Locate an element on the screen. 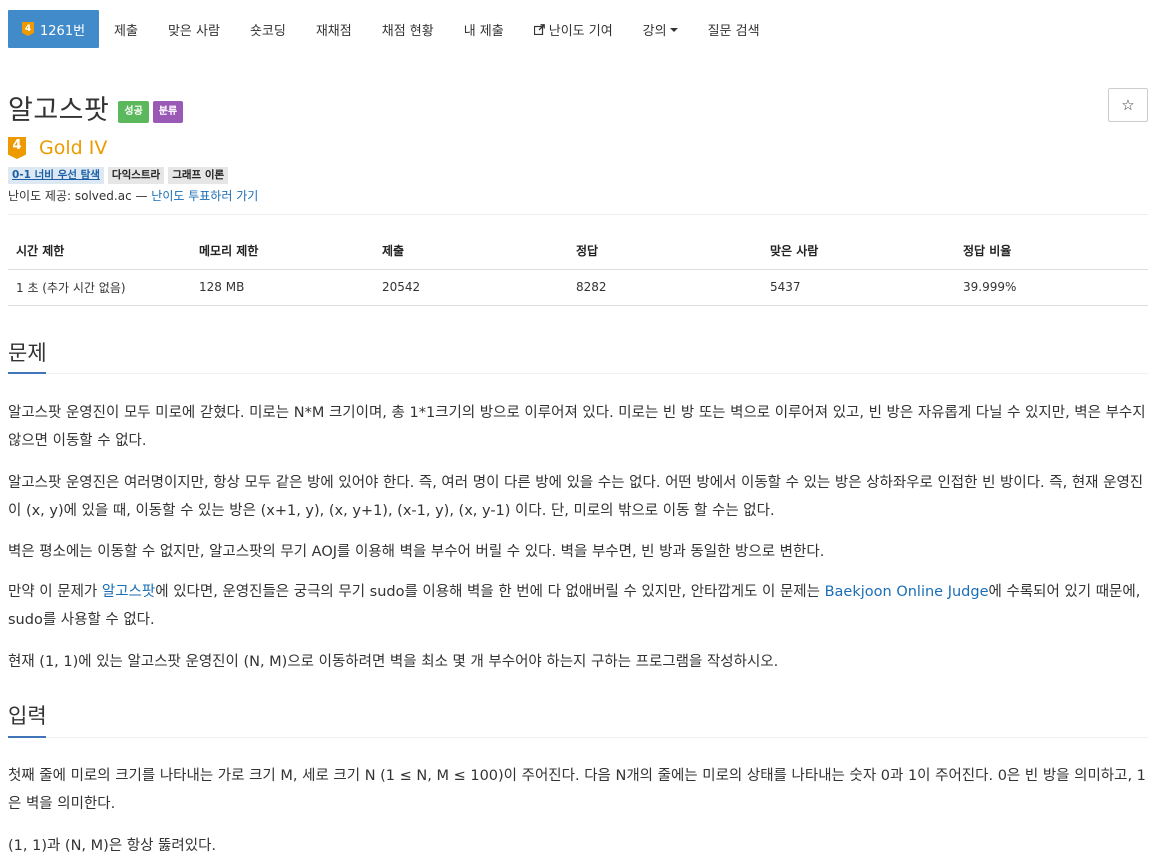 Image resolution: width=1162 pixels, height=863 pixels. external-link-icon is located at coordinates (539, 29).